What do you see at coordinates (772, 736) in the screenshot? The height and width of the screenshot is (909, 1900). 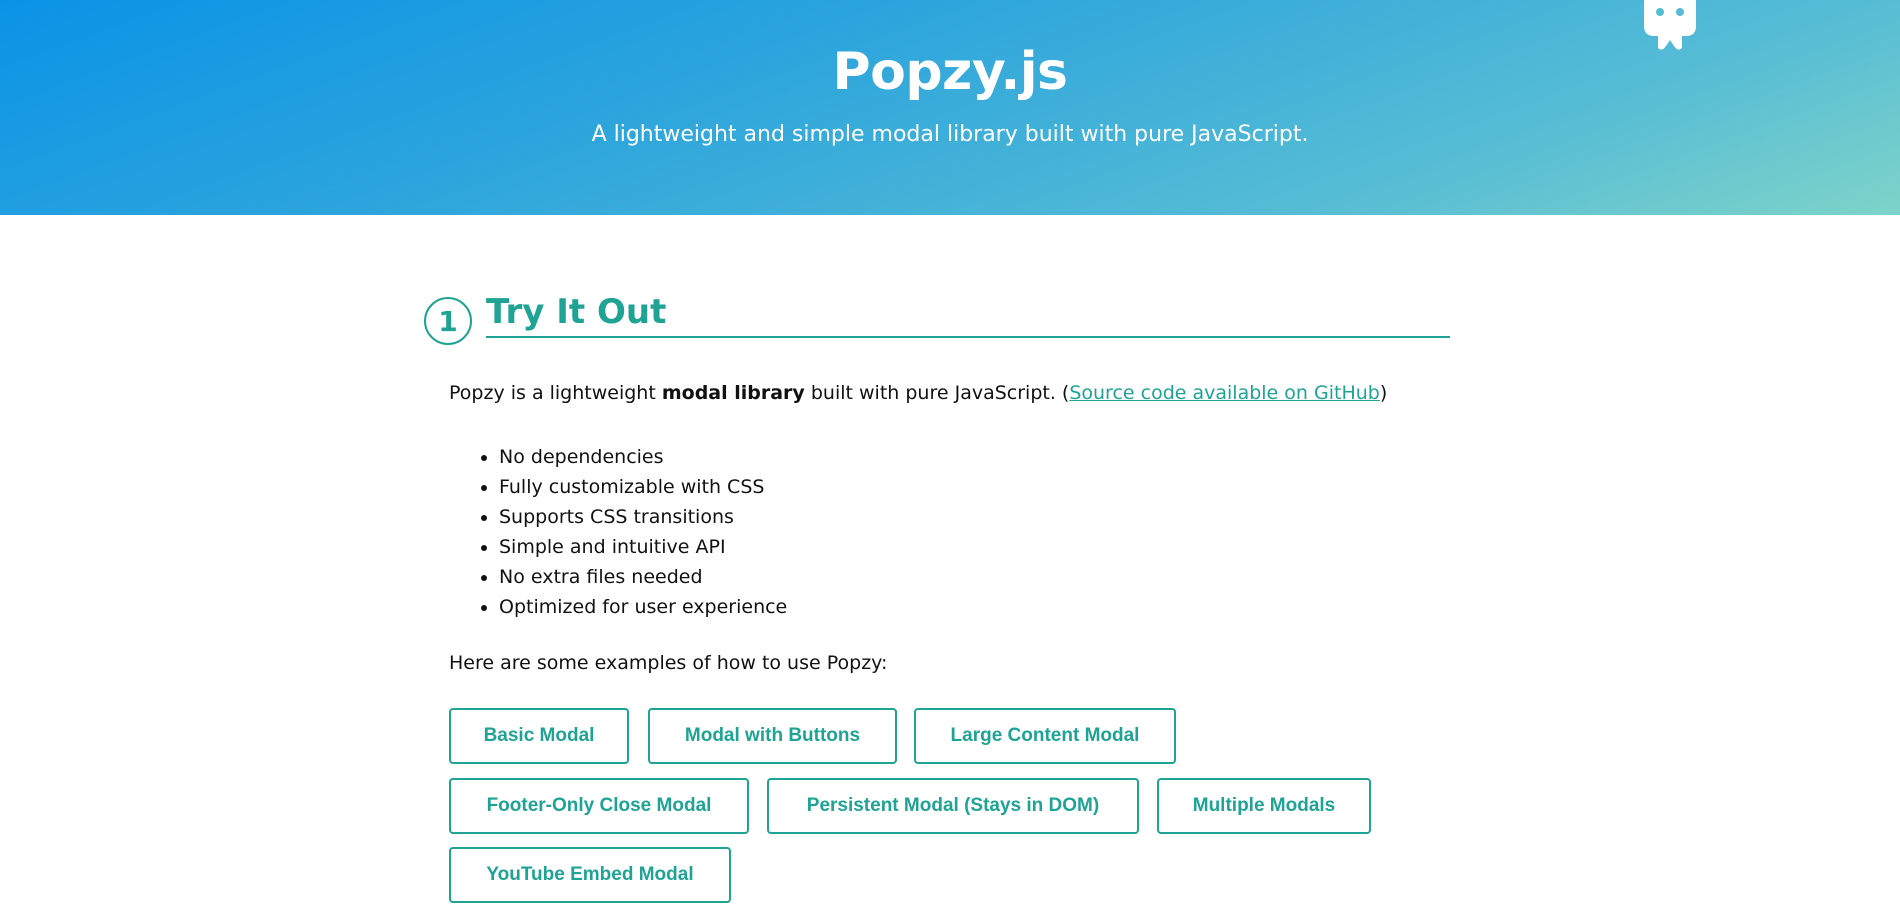 I see `modal-with-buttons-button: Modal with Buttons` at bounding box center [772, 736].